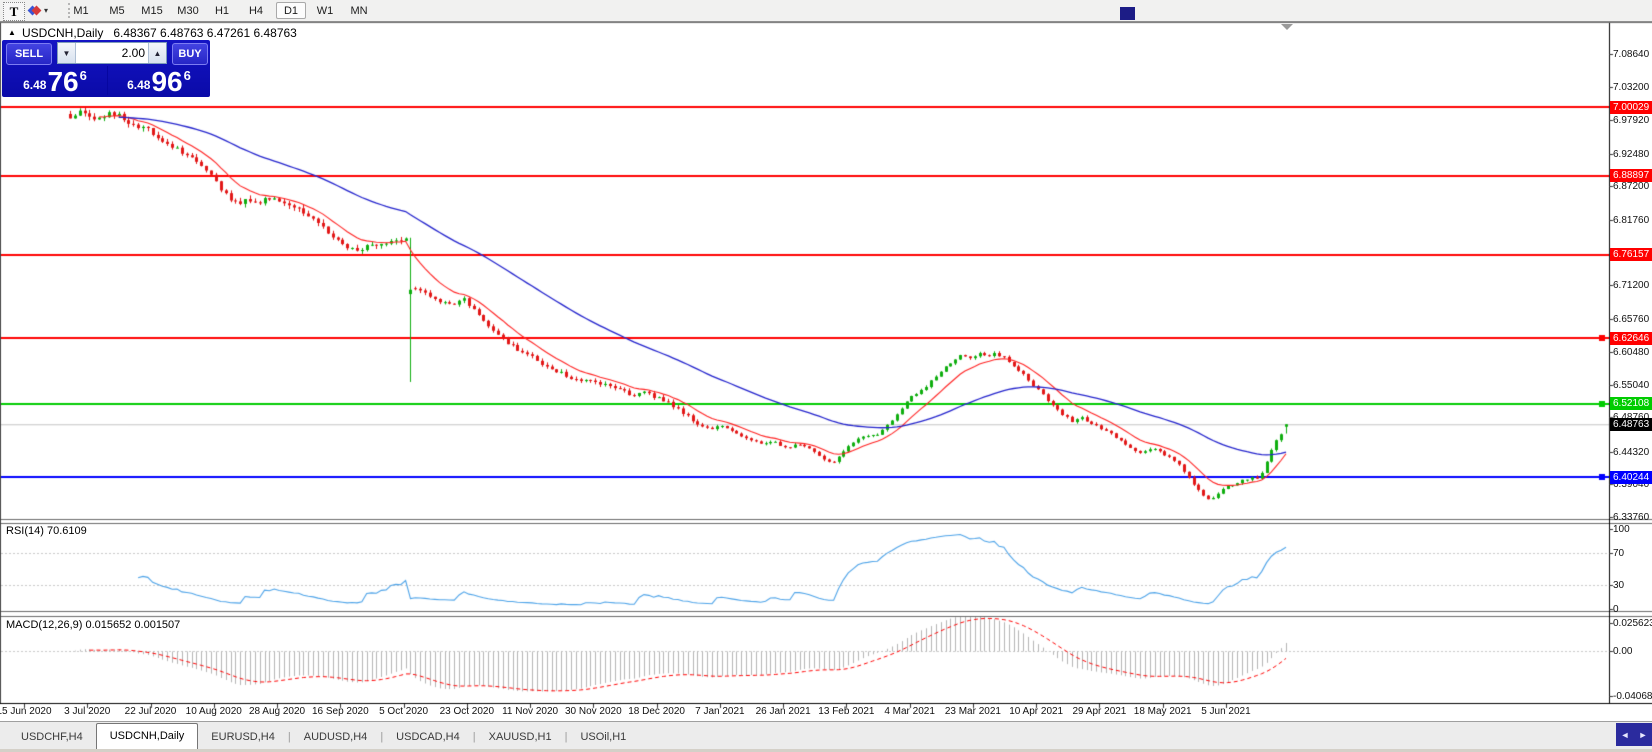  What do you see at coordinates (1631, 176) in the screenshot?
I see `level-price-label: 6.88897` at bounding box center [1631, 176].